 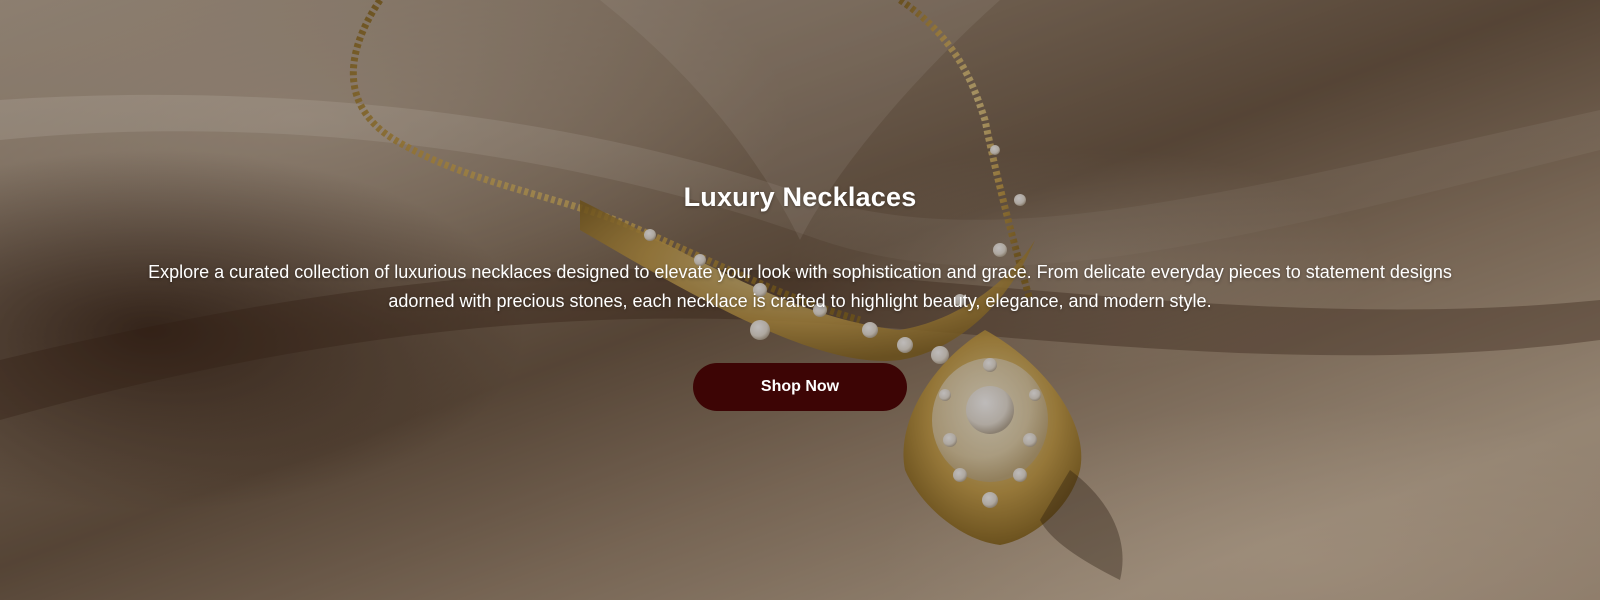 I want to click on hero-title: Luxury Necklaces, so click(x=800, y=197).